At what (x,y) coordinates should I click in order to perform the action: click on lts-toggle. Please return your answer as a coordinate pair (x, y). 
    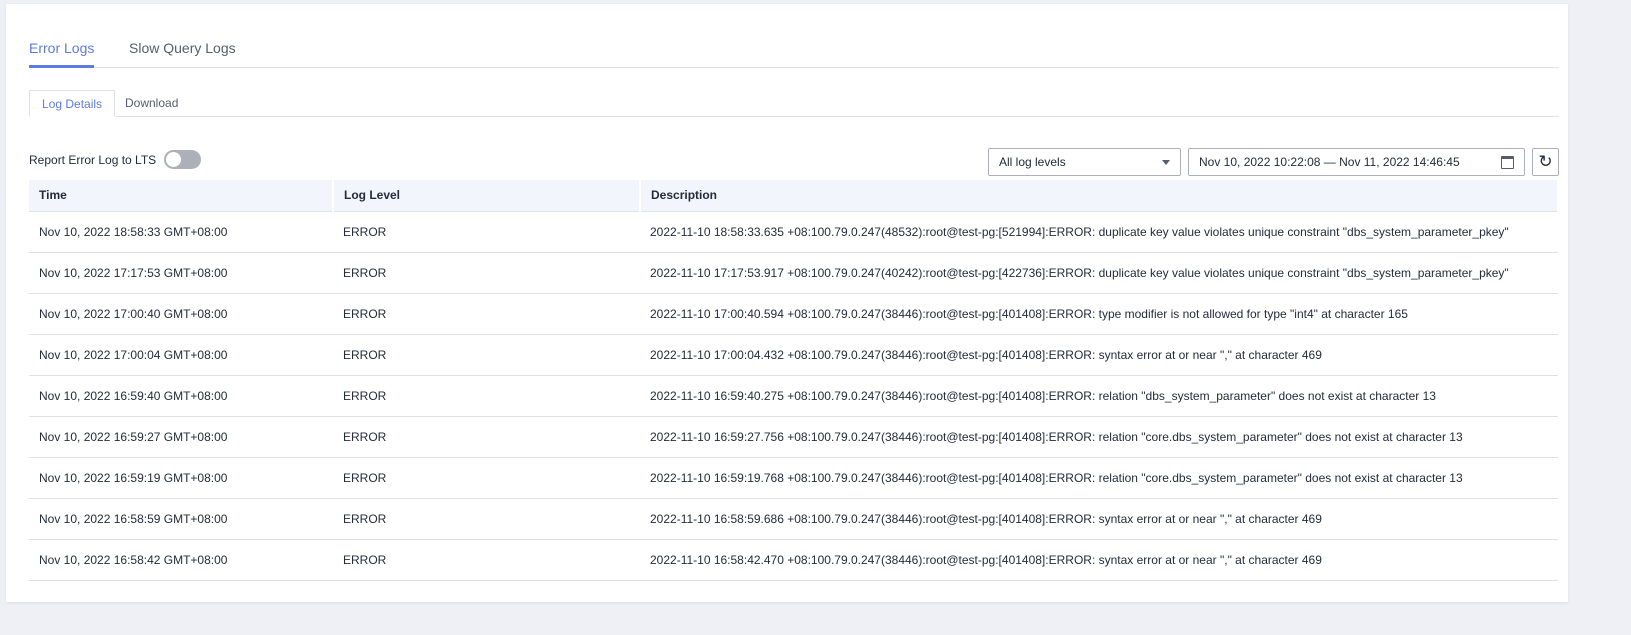
    Looking at the image, I should click on (183, 159).